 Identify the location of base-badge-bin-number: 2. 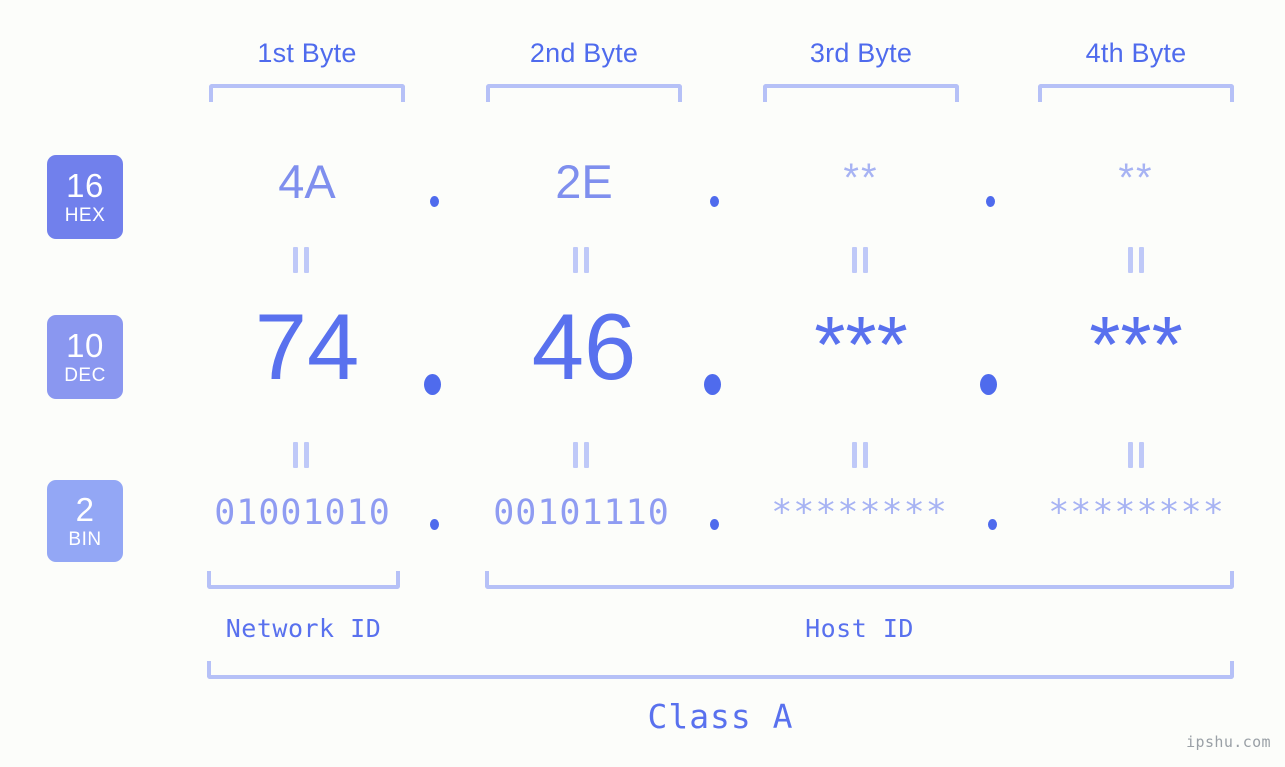
(85, 509).